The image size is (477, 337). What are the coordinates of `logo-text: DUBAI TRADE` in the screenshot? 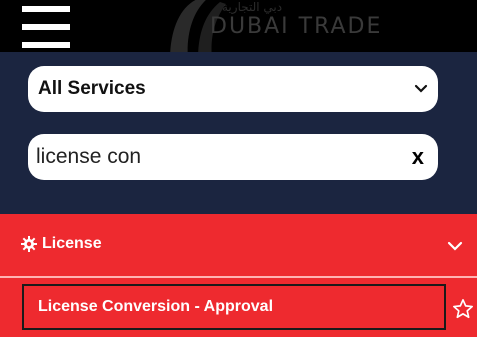 It's located at (296, 26).